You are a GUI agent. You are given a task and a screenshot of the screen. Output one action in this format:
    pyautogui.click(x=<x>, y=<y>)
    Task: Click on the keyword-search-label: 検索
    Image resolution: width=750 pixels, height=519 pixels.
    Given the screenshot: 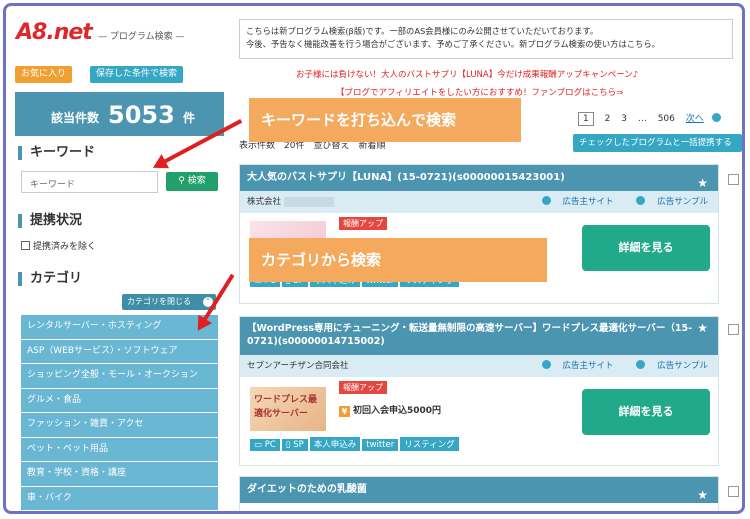 What is the action you would take?
    pyautogui.click(x=196, y=181)
    